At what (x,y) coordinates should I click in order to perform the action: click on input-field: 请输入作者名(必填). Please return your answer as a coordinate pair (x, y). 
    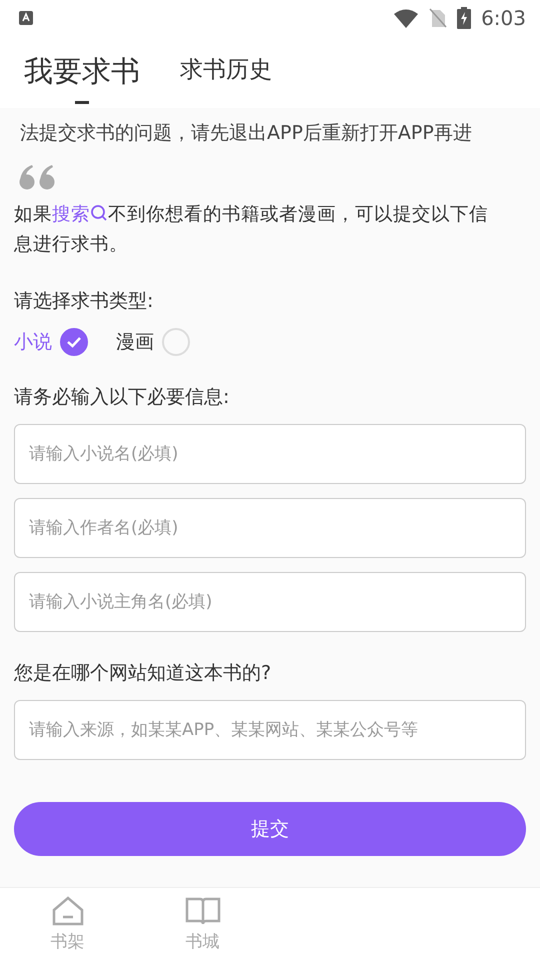
    Looking at the image, I should click on (270, 528).